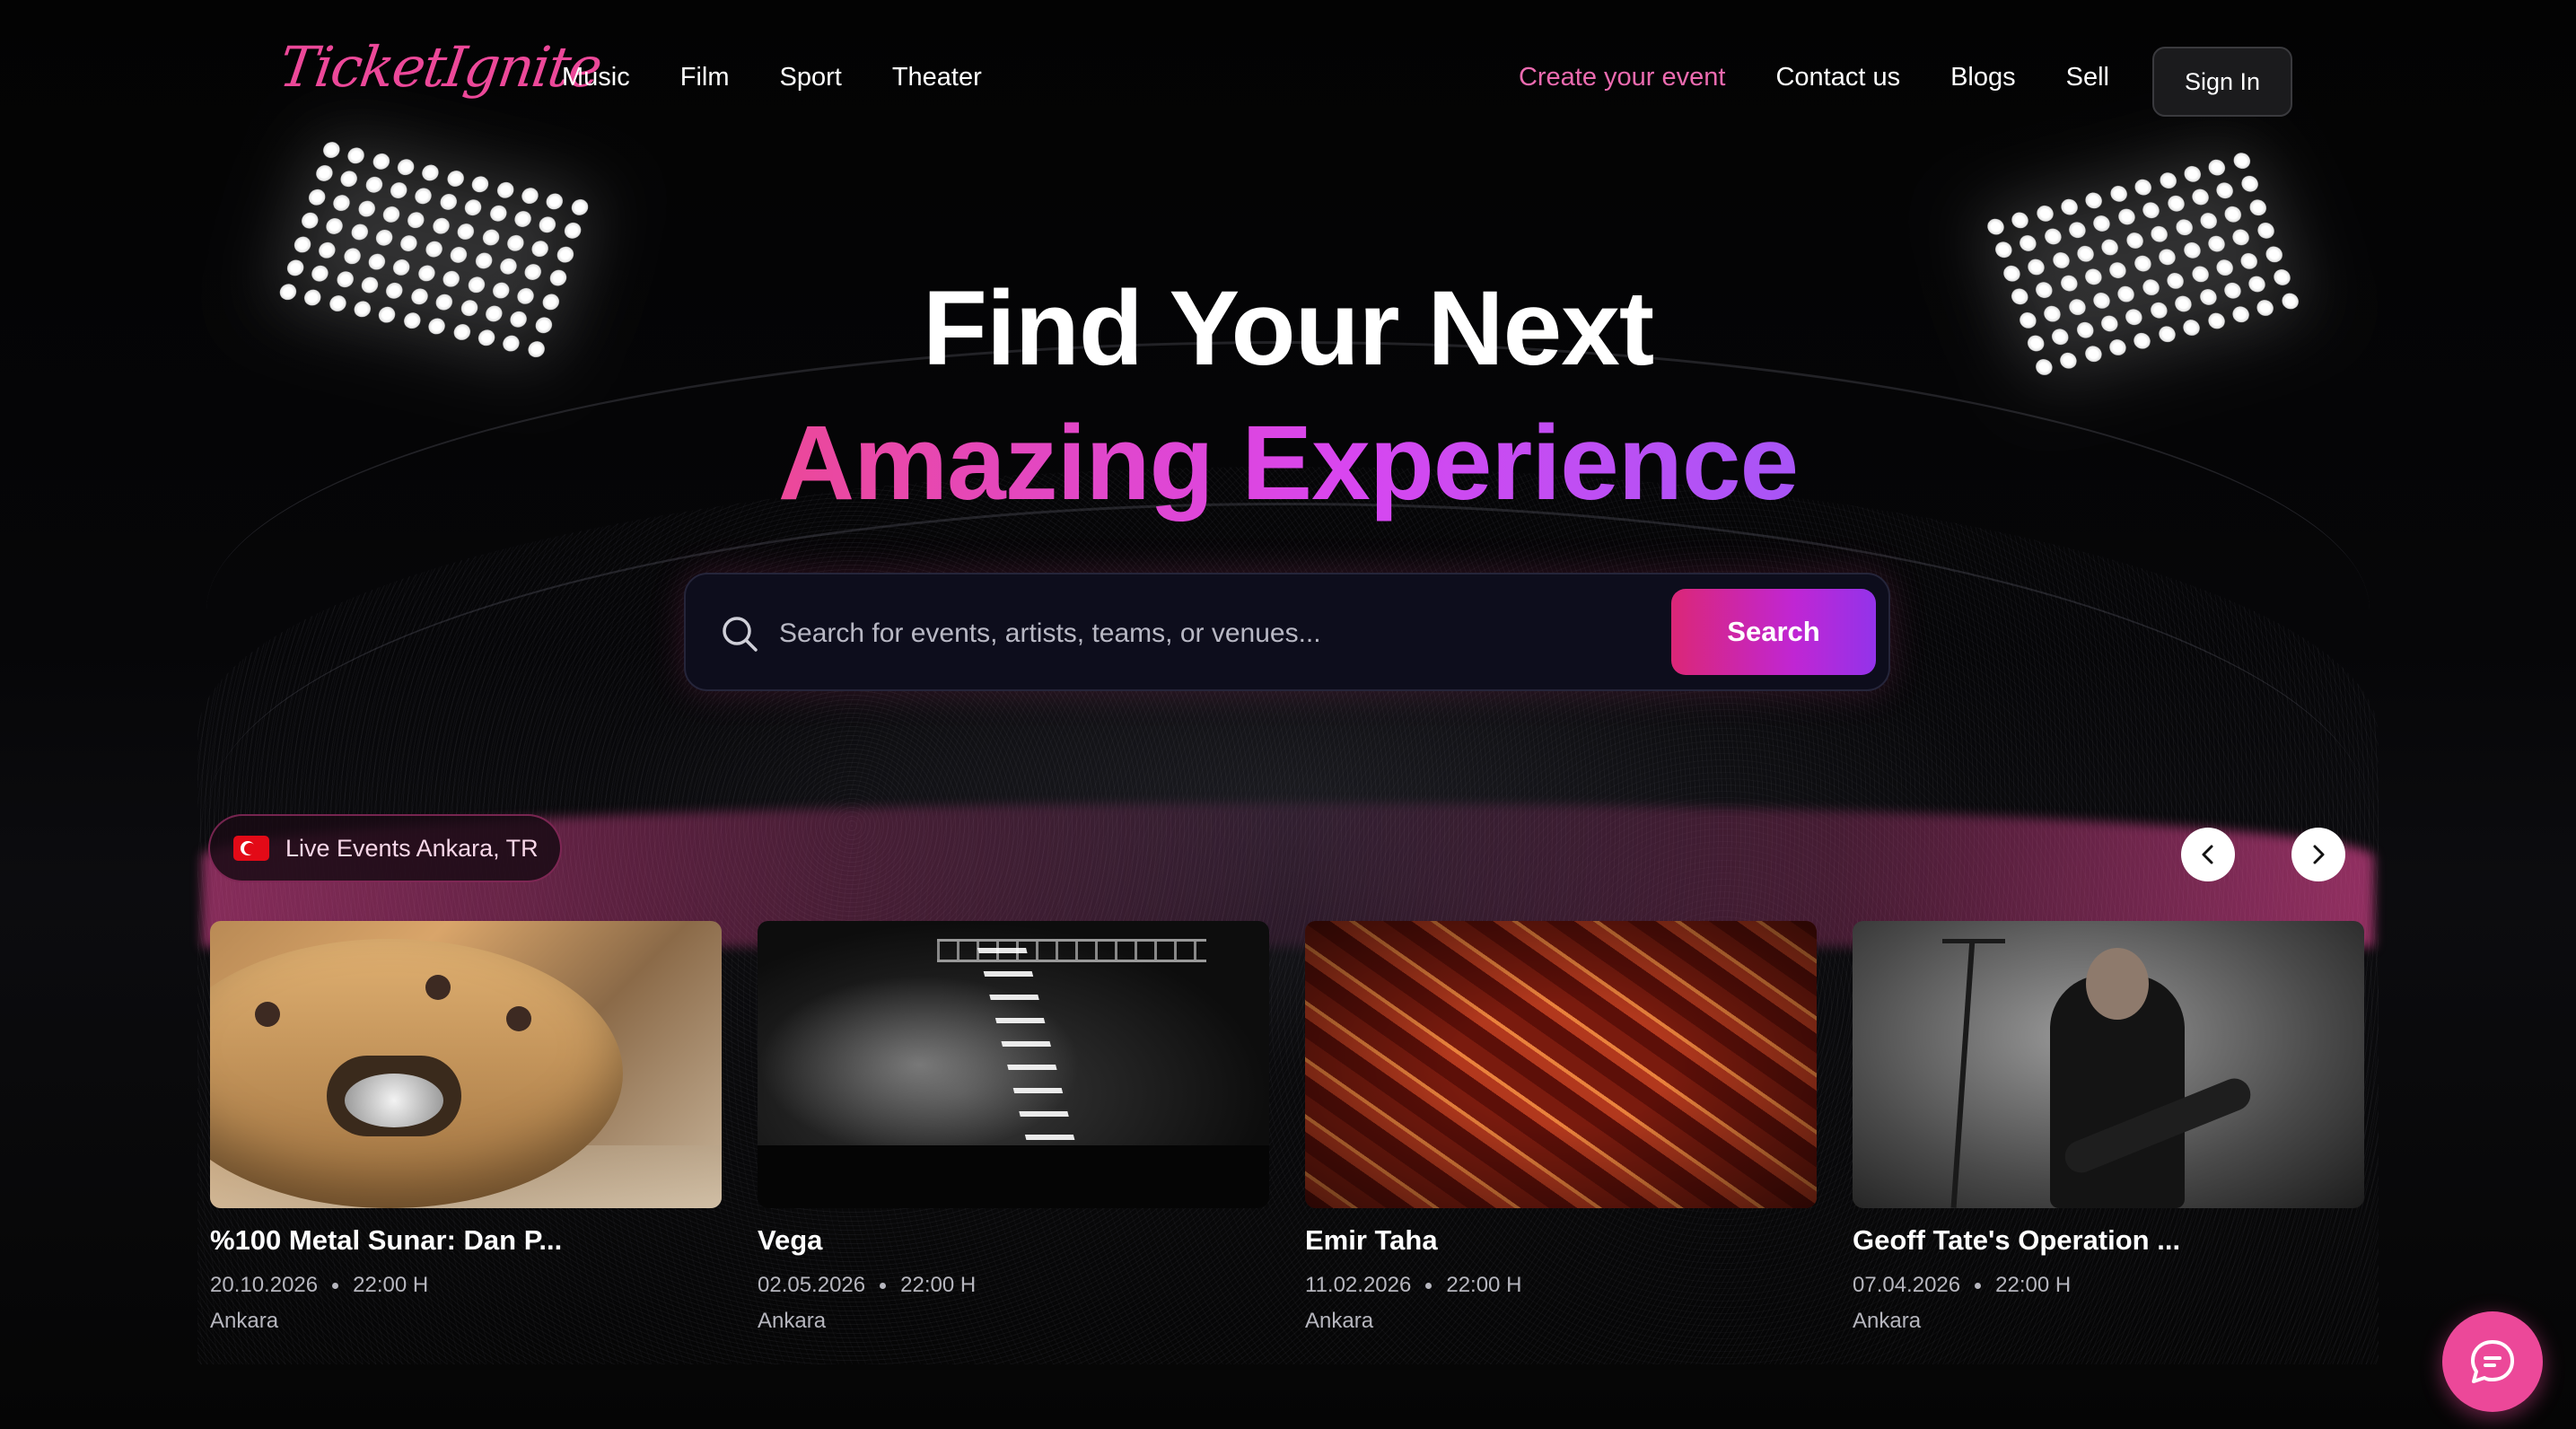 This screenshot has width=2576, height=1429. I want to click on event-card: Emir Taha 11.02.2026 22:00 H Ankara, so click(1561, 1136).